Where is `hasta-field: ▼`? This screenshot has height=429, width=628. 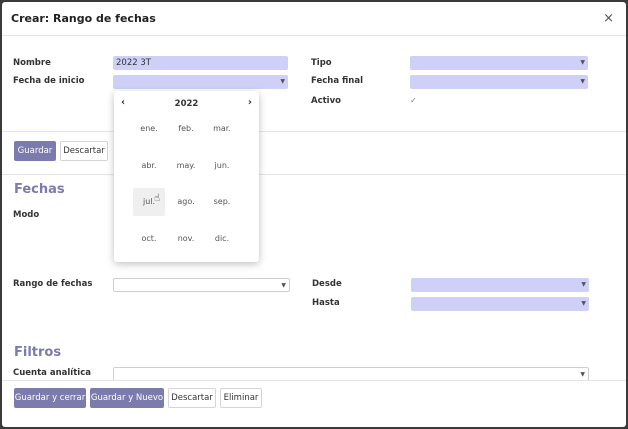 hasta-field: ▼ is located at coordinates (500, 304).